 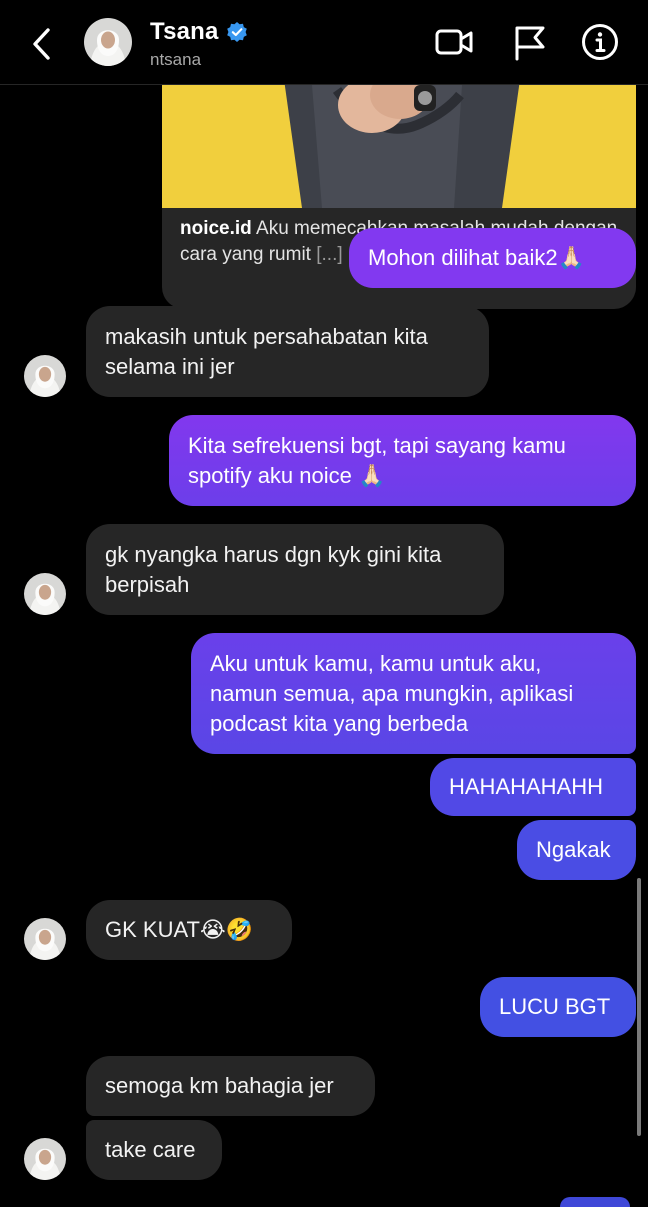 I want to click on message-bubble-incoming: take care, so click(x=154, y=1150).